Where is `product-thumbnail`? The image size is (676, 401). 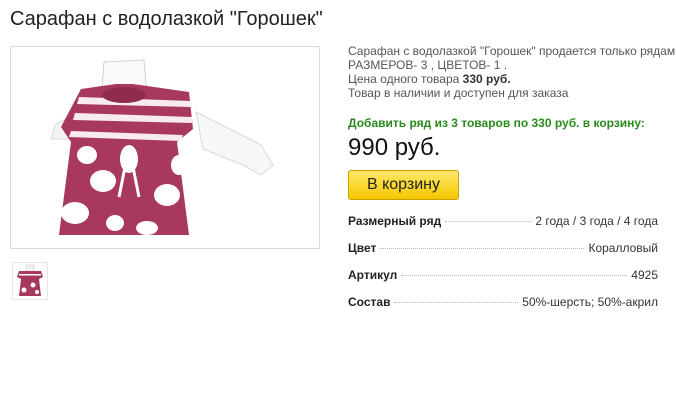
product-thumbnail is located at coordinates (30, 281).